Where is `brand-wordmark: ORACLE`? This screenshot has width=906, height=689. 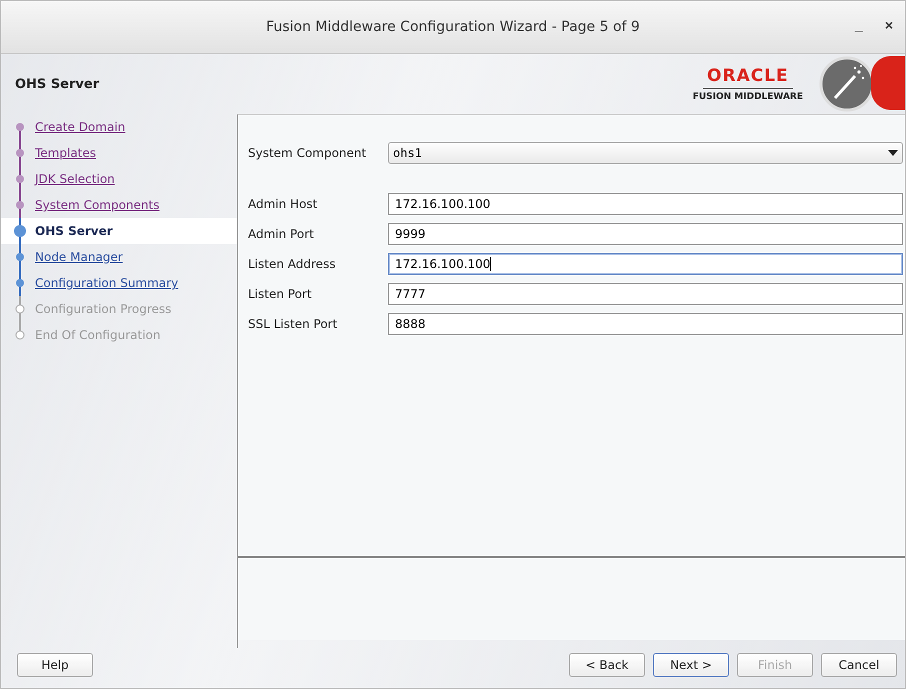 brand-wordmark: ORACLE is located at coordinates (748, 77).